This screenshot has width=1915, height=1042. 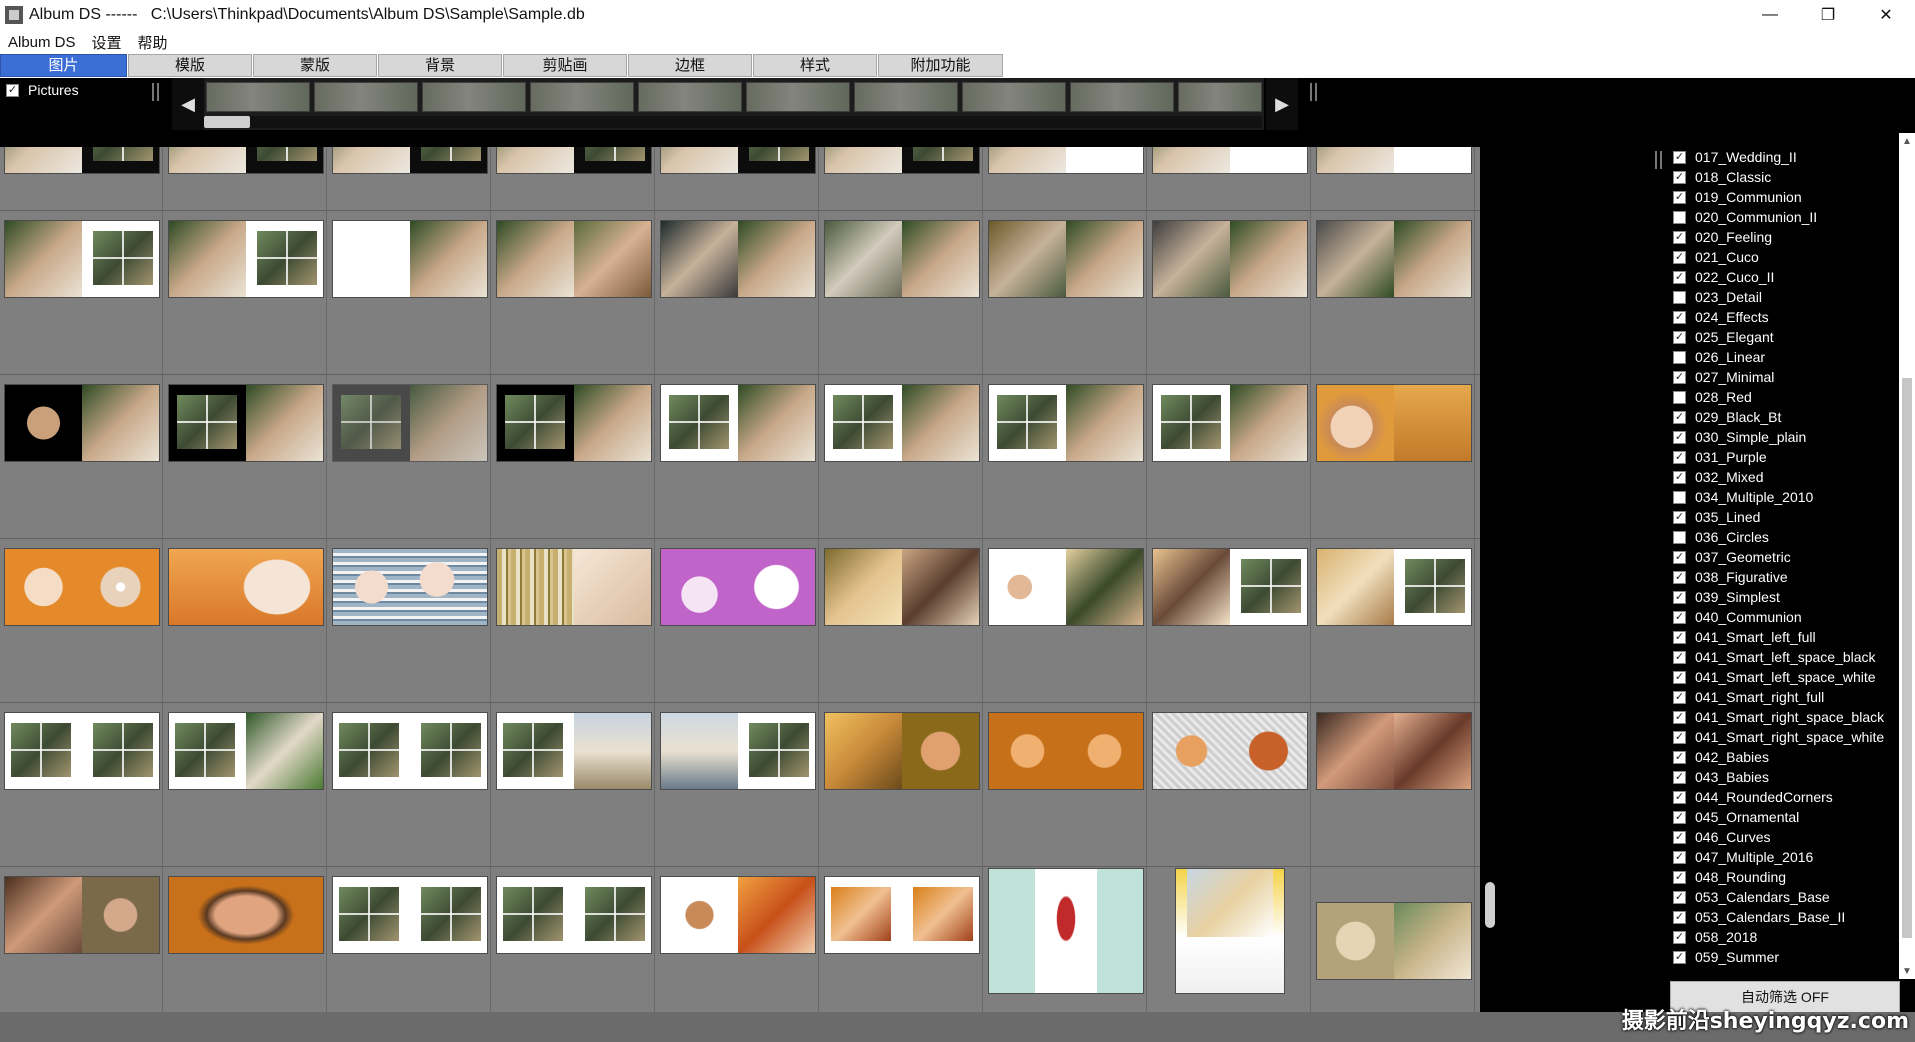 What do you see at coordinates (1785, 497) in the screenshot?
I see `template-list-item: 034_Multiple_2010` at bounding box center [1785, 497].